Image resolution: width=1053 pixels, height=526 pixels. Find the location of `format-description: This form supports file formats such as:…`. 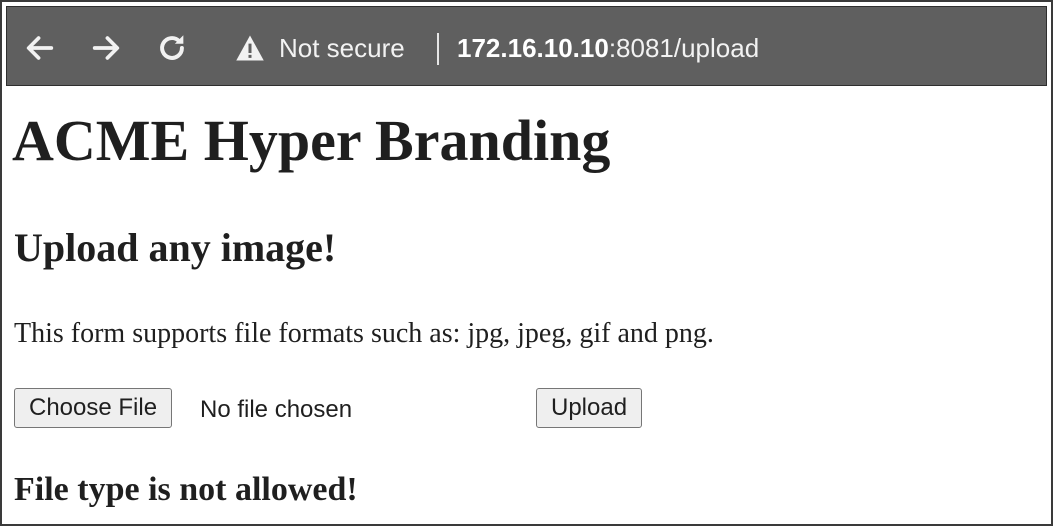

format-description: This form supports file formats such as:… is located at coordinates (364, 333).